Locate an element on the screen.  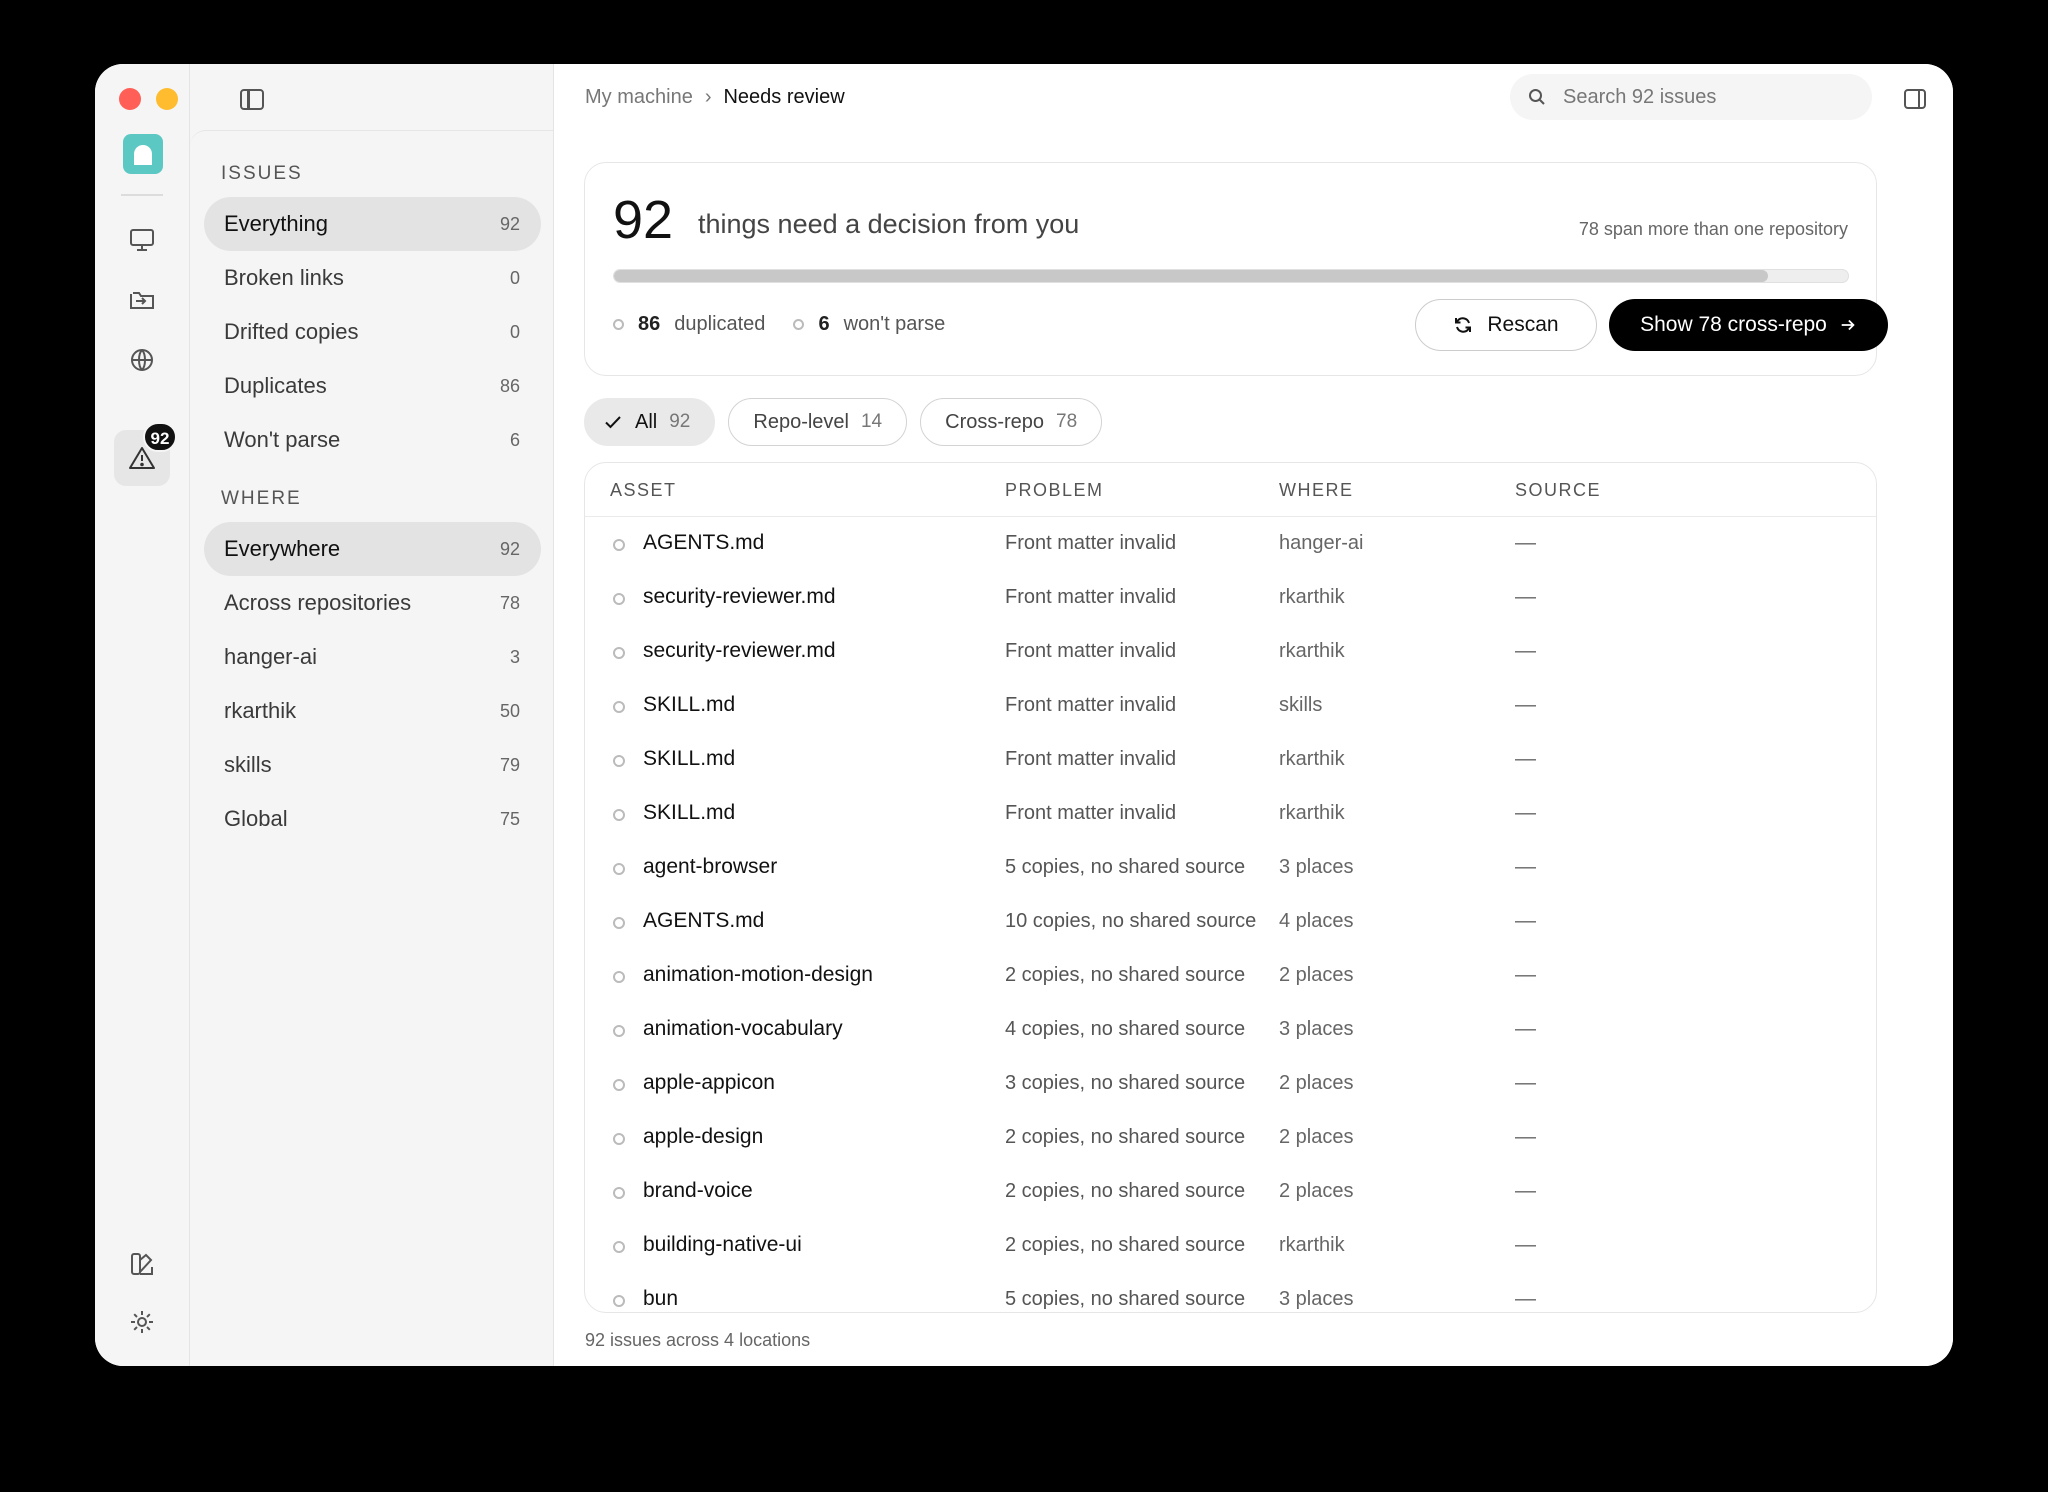
column-header-where: WHERE is located at coordinates (1316, 490).